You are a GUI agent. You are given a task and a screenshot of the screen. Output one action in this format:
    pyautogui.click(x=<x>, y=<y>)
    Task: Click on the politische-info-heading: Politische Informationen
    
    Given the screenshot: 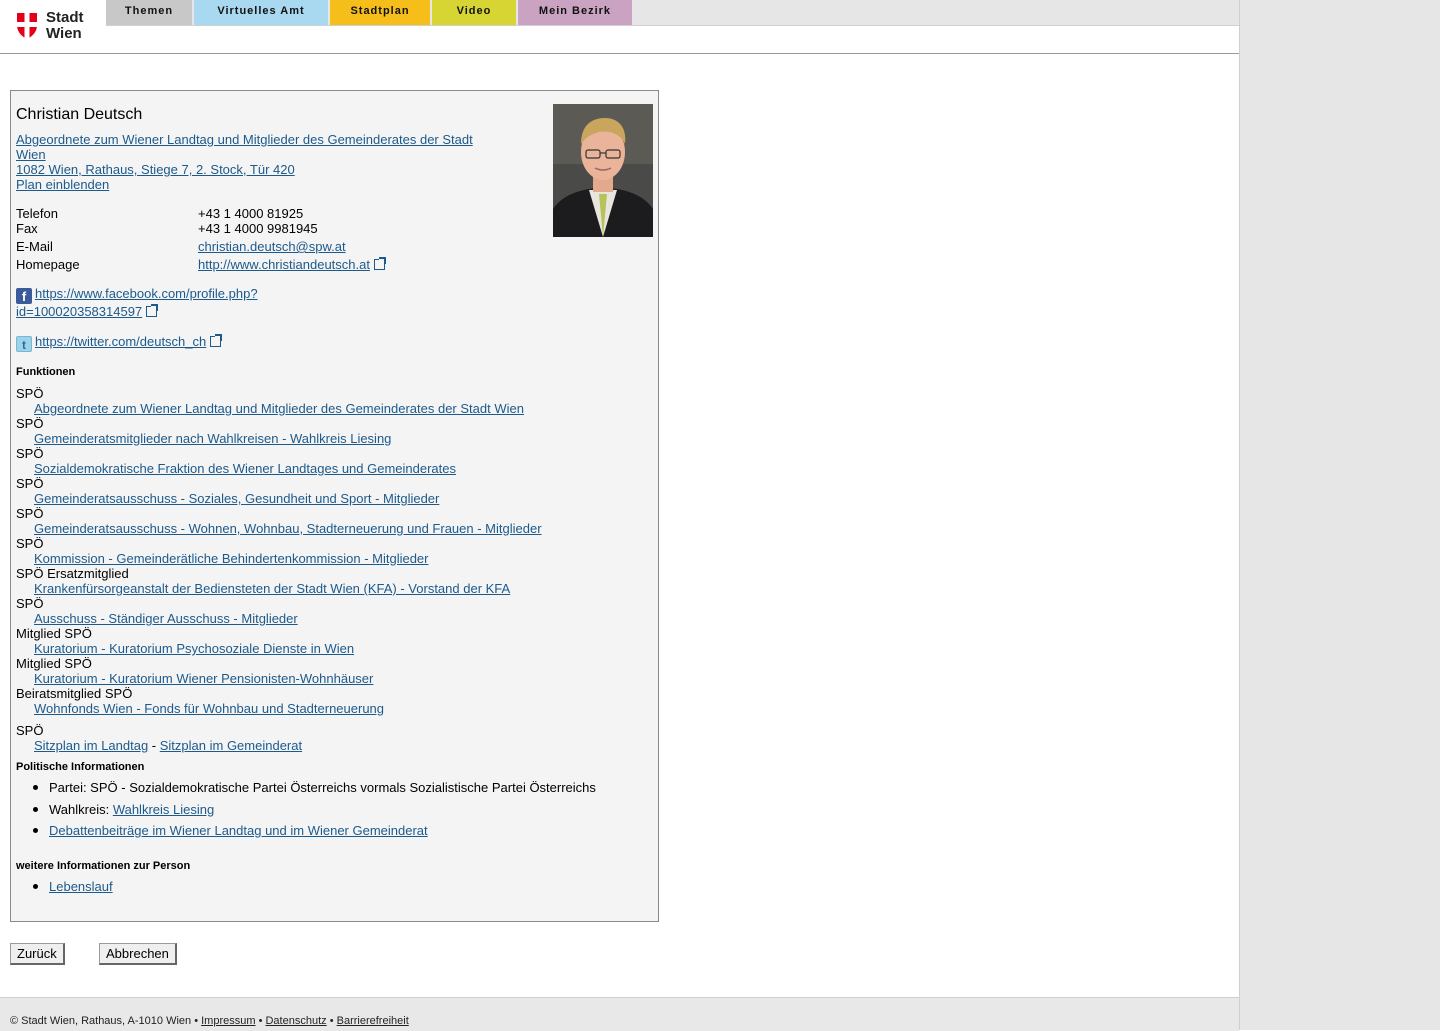 What is the action you would take?
    pyautogui.click(x=80, y=767)
    